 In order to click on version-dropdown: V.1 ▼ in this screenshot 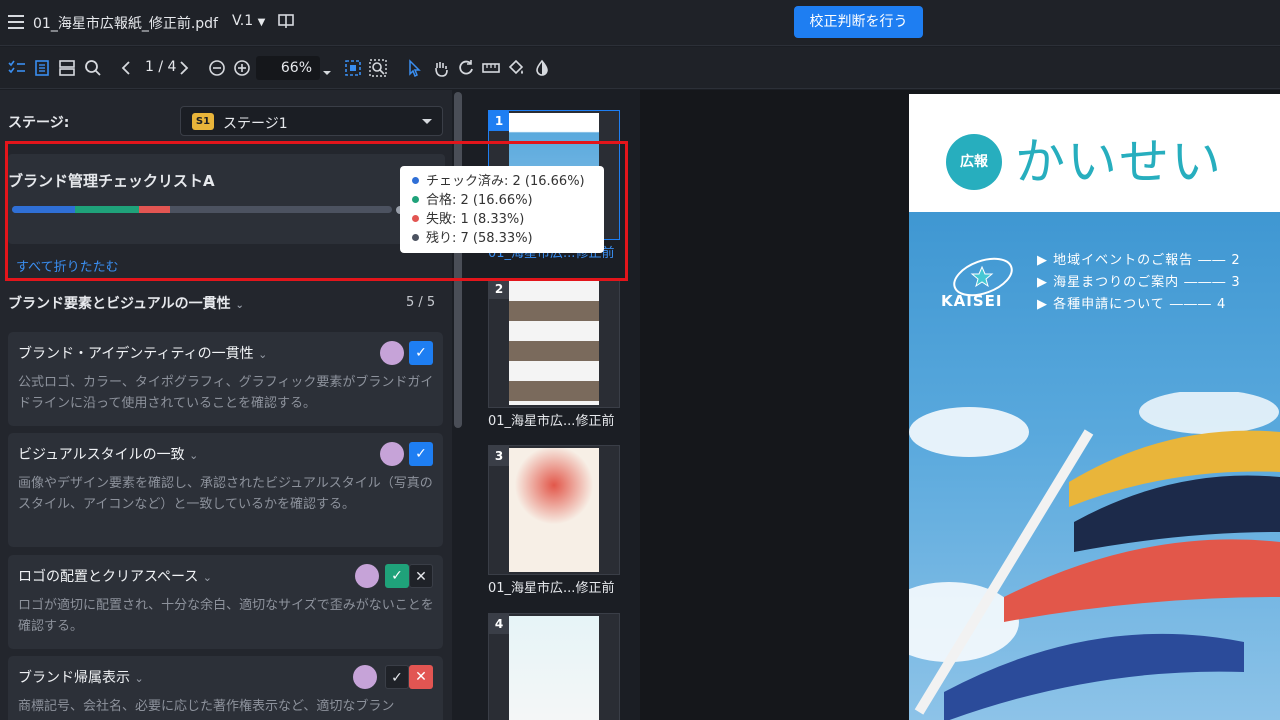, I will do `click(248, 21)`.